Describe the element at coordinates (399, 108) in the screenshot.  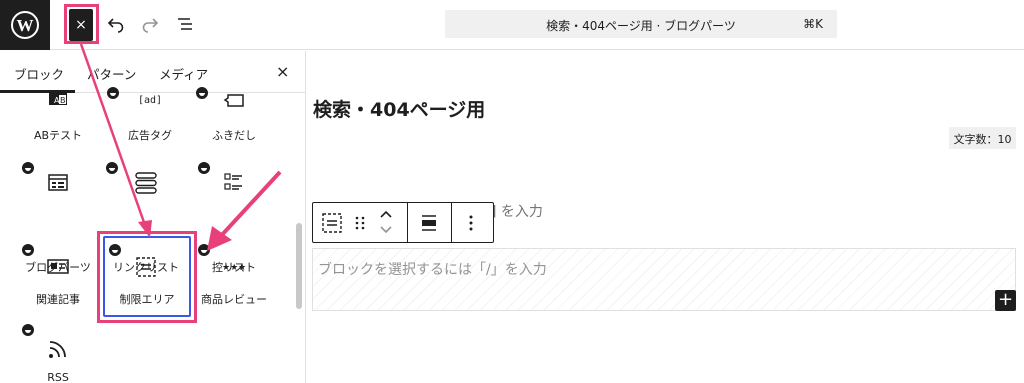
I see `page-title: 検索・404ページ用` at that location.